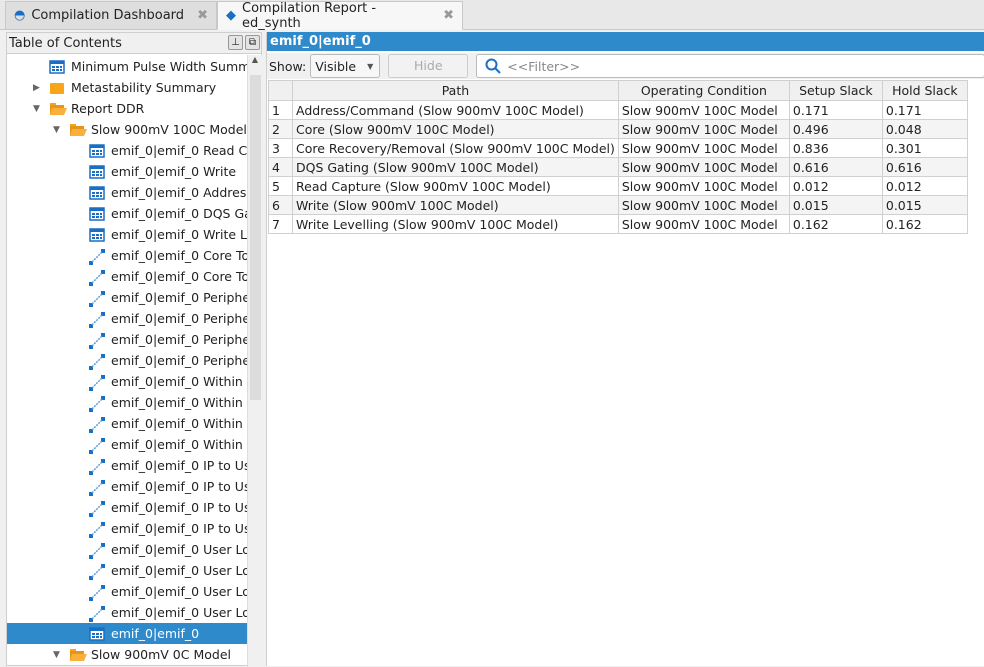 The image size is (984, 667). I want to click on tree-item: ▼ Slow 900mV 100C Model, so click(127, 129).